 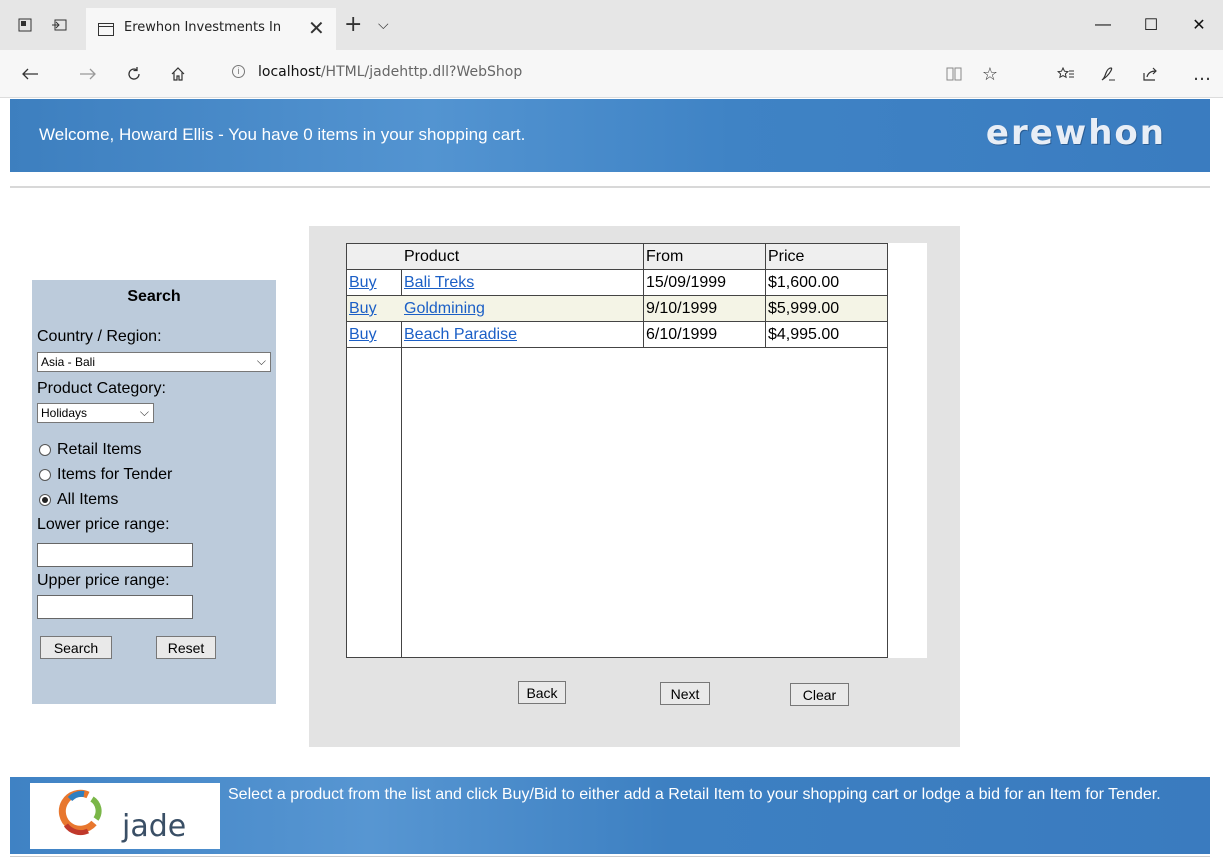 What do you see at coordinates (59, 25) in the screenshot?
I see `show-tabs-icon` at bounding box center [59, 25].